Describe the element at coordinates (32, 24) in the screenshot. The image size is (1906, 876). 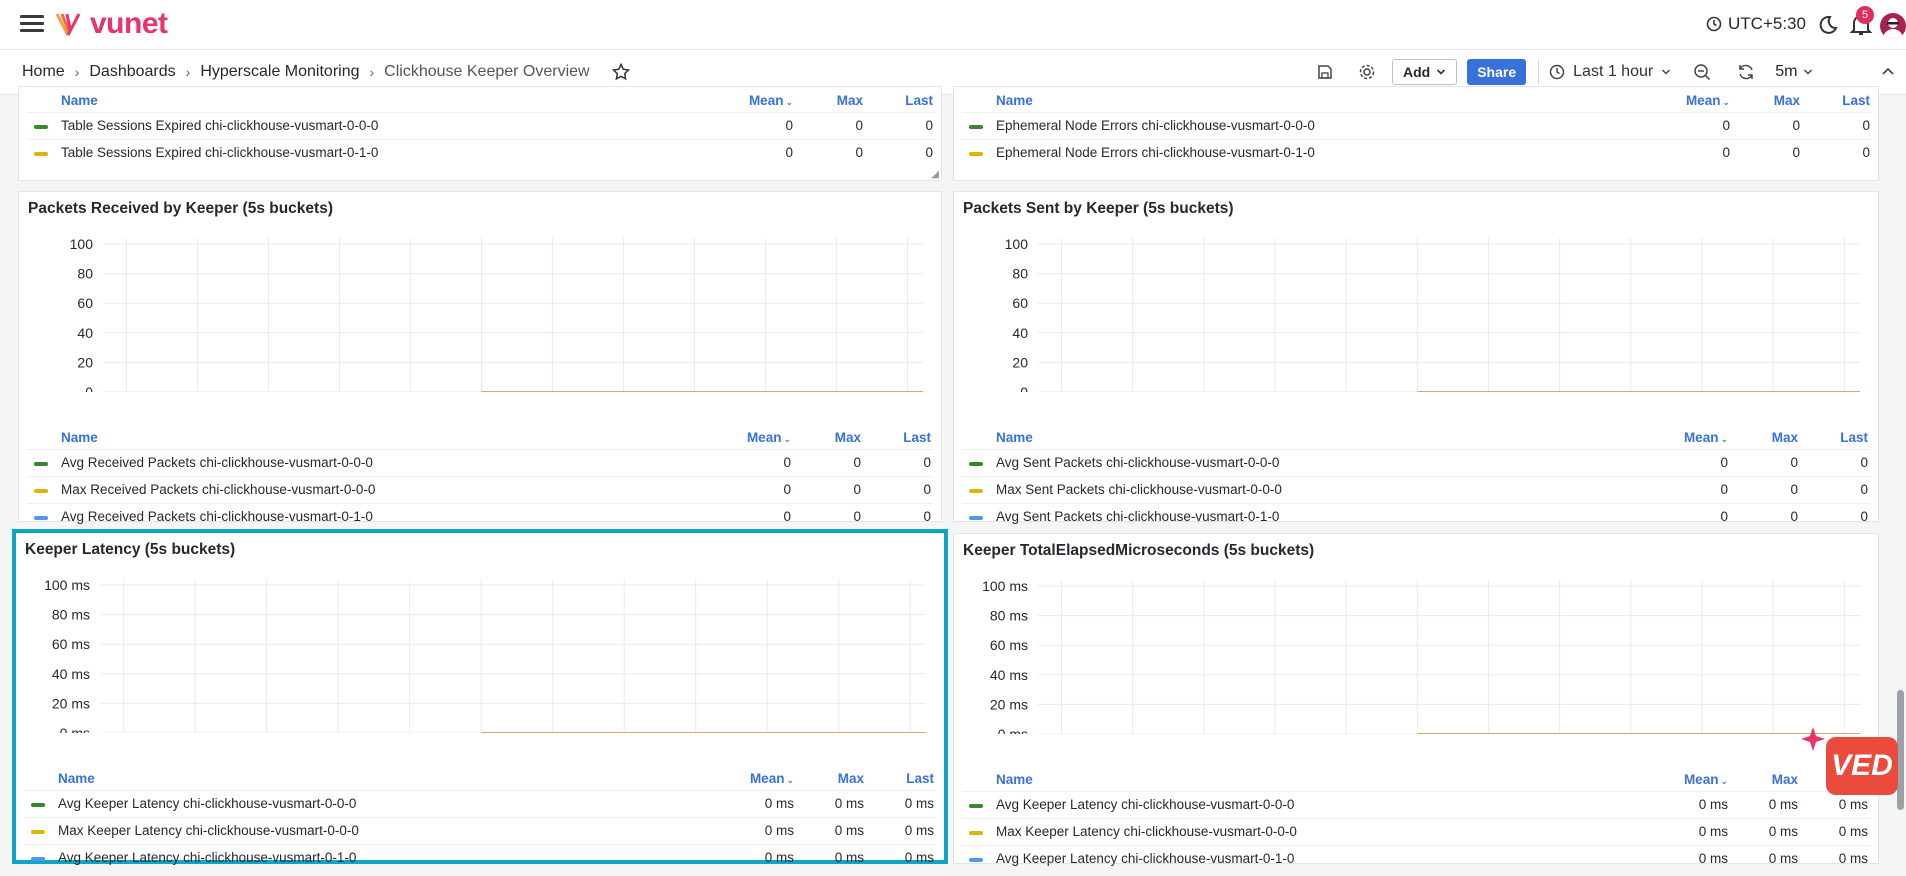
I see `menu-icon` at that location.